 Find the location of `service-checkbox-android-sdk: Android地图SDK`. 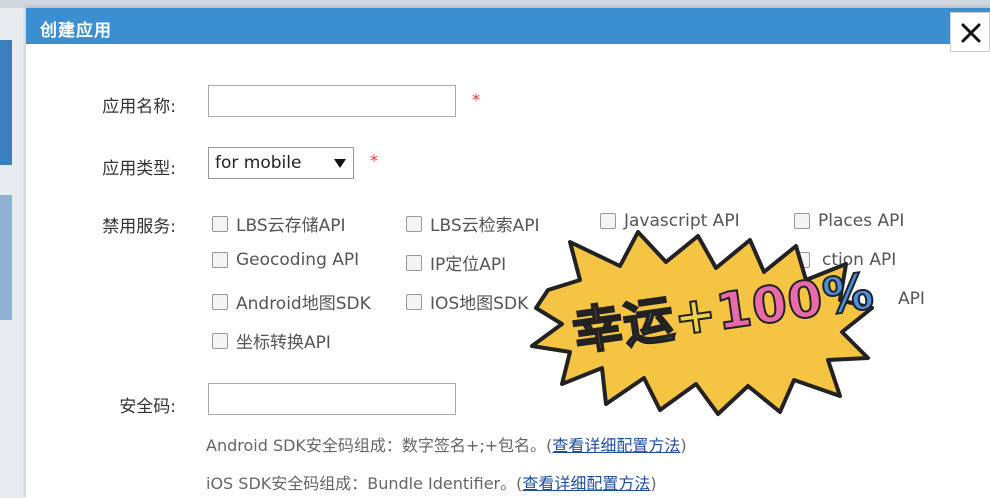

service-checkbox-android-sdk: Android地图SDK is located at coordinates (291, 301).